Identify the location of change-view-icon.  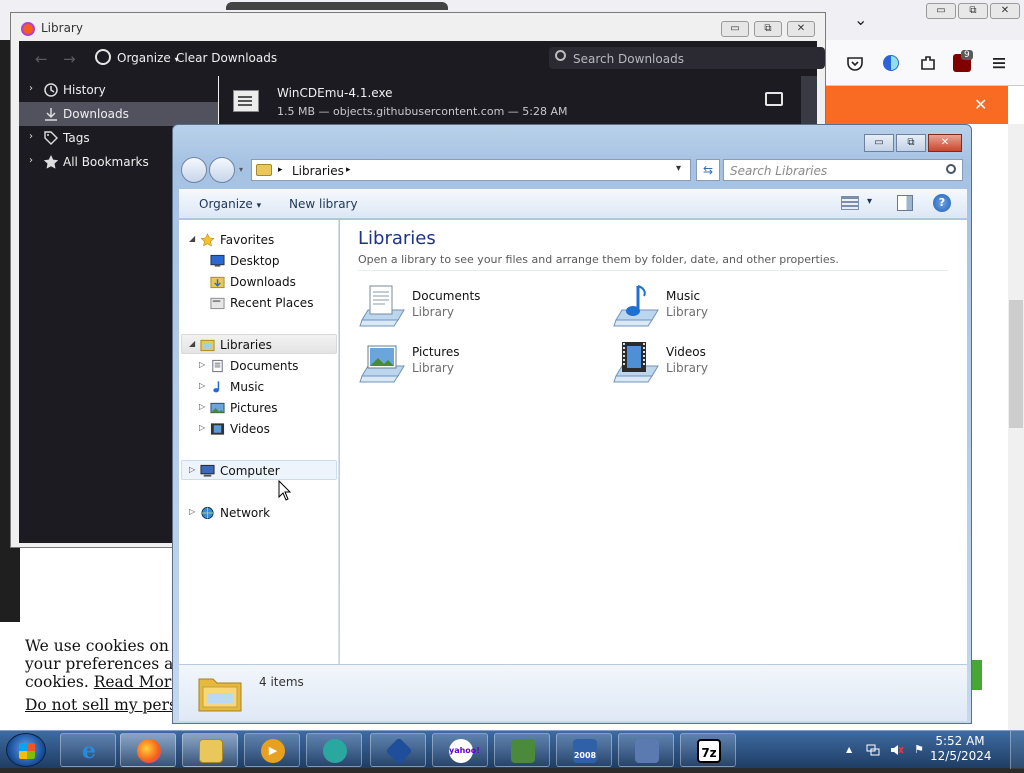
(850, 203).